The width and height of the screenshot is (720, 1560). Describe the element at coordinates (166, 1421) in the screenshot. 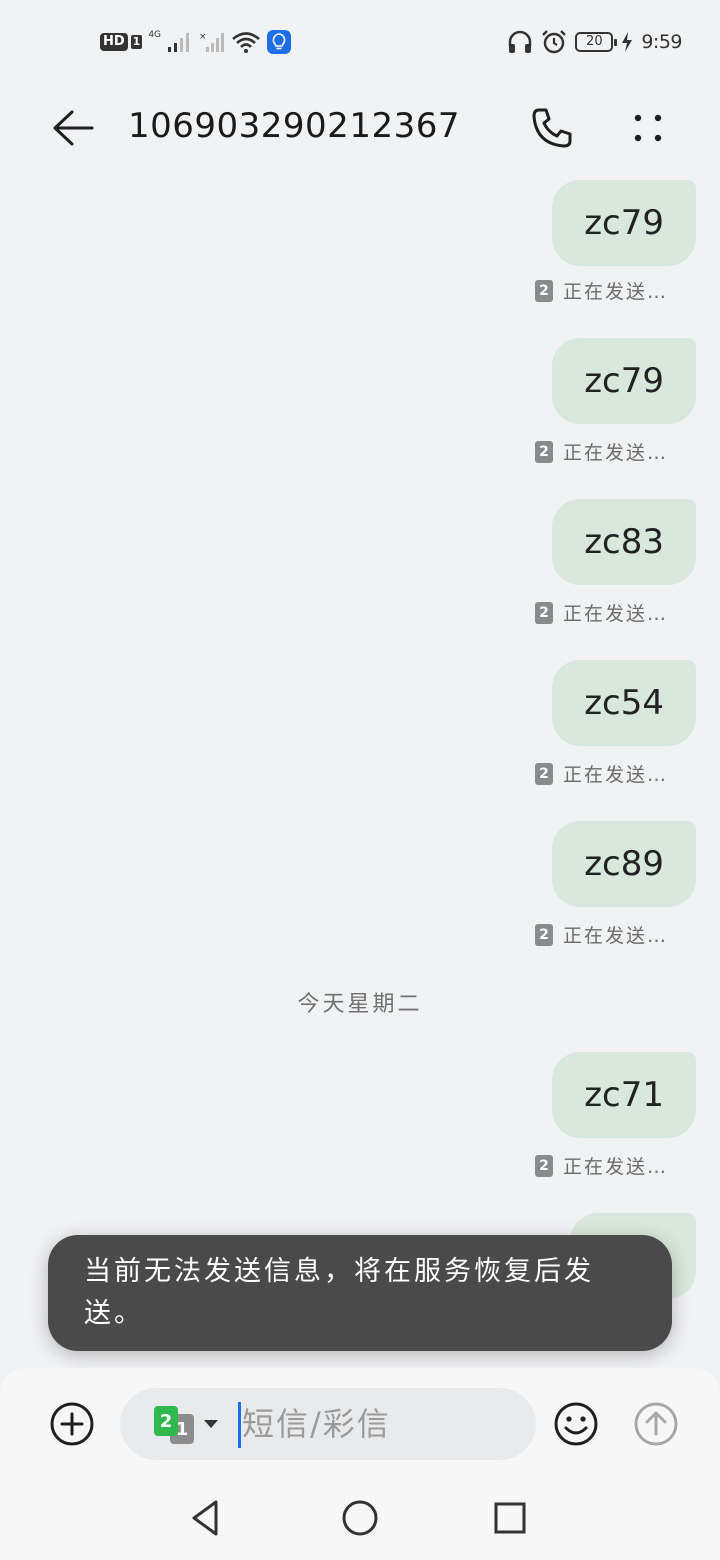

I see `sim-card-icon: 2` at that location.